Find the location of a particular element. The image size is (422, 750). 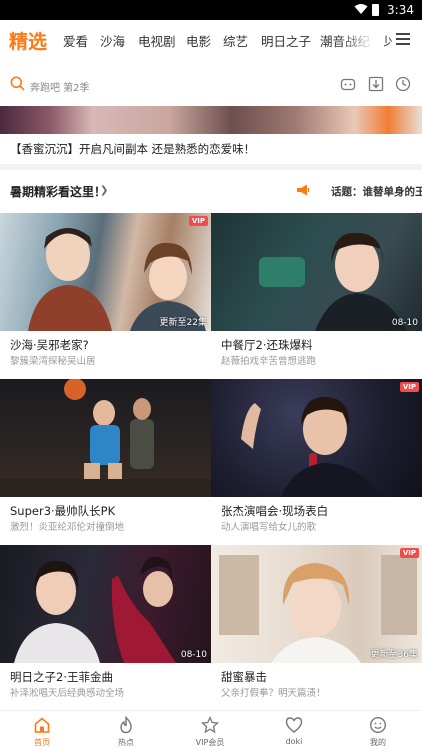

clock: 3:34 is located at coordinates (400, 10).